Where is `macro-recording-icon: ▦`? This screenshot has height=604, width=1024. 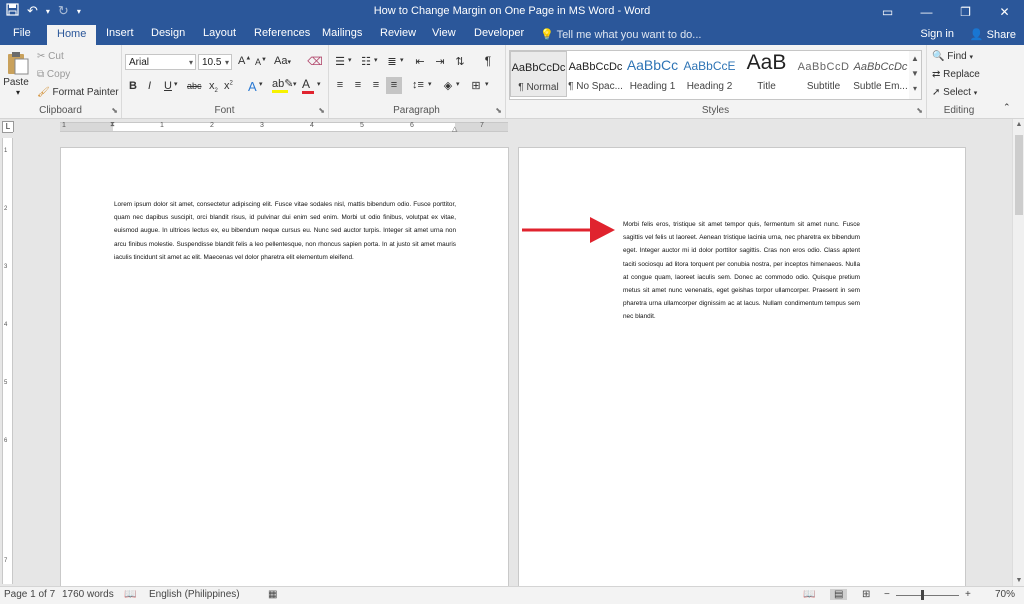
macro-recording-icon: ▦ is located at coordinates (272, 594).